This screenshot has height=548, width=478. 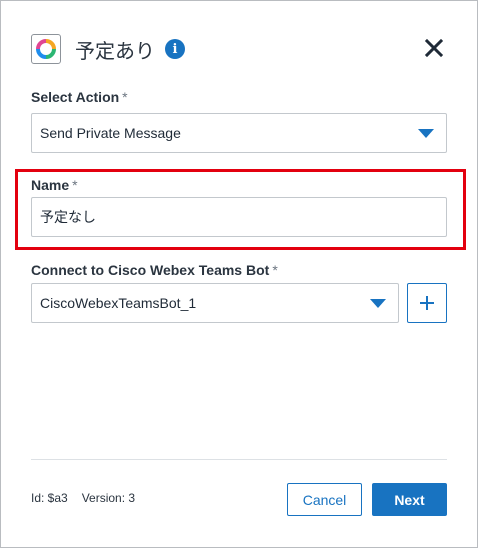 I want to click on add-bot-button, so click(x=427, y=303).